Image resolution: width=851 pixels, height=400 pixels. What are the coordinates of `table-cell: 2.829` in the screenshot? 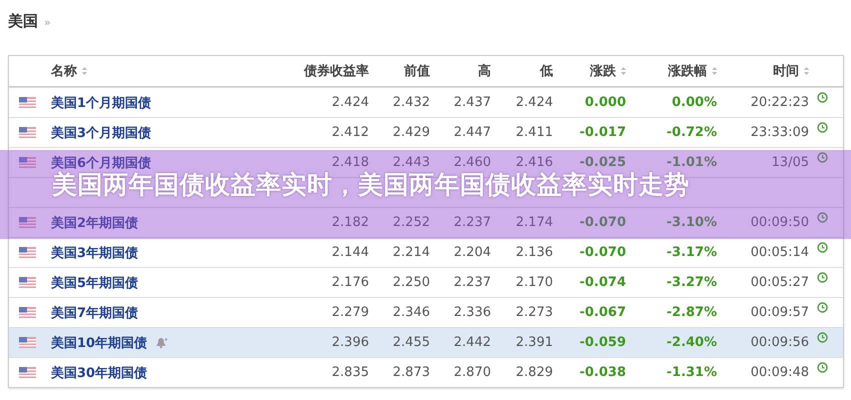 It's located at (534, 372).